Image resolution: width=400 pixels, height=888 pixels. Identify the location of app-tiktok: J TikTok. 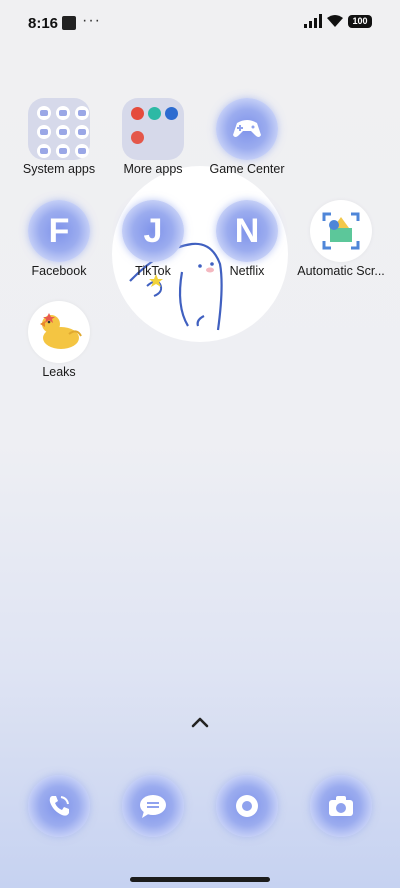
(153, 239).